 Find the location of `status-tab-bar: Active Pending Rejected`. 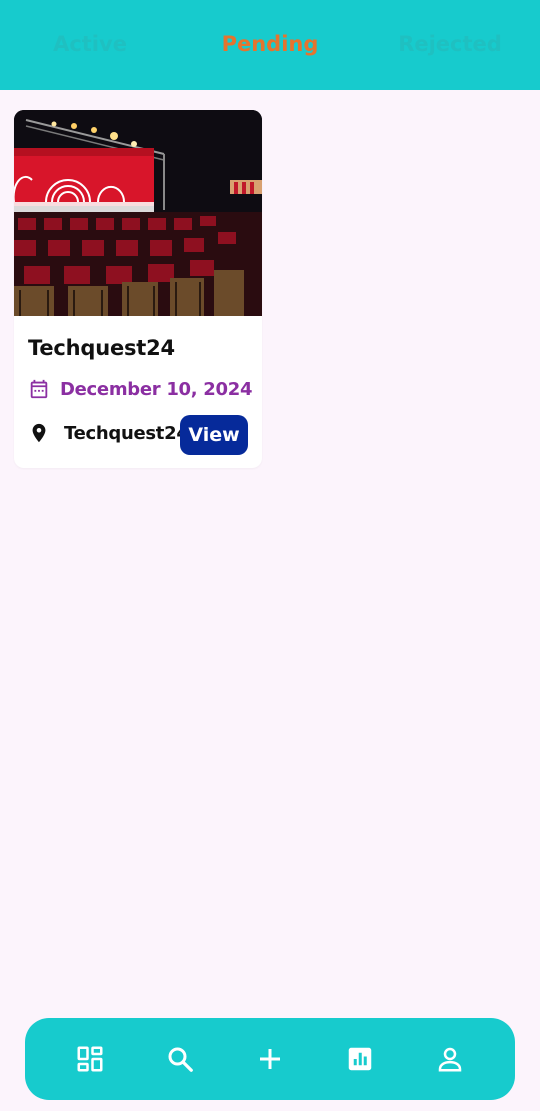

status-tab-bar: Active Pending Rejected is located at coordinates (270, 45).